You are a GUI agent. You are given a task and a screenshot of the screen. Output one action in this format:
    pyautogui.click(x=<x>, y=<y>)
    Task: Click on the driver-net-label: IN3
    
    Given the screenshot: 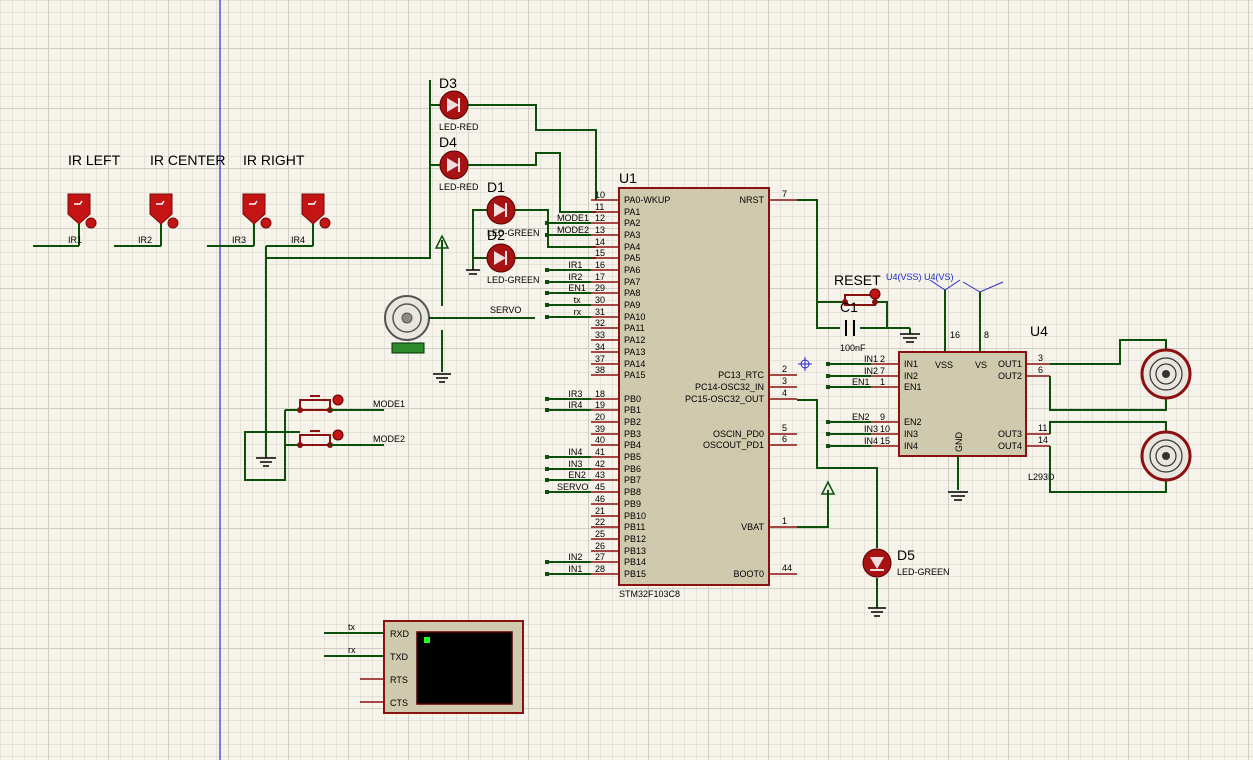 What is the action you would take?
    pyautogui.click(x=871, y=429)
    